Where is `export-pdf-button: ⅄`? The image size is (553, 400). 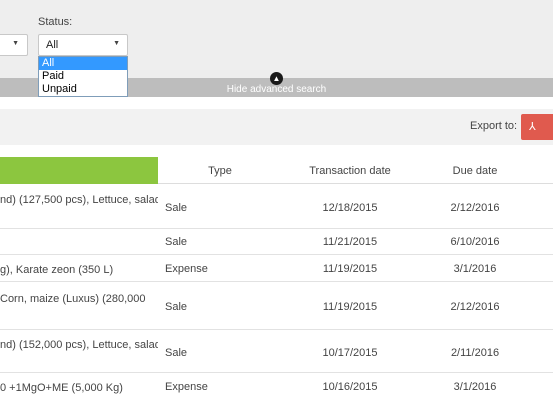 export-pdf-button: ⅄ is located at coordinates (537, 127).